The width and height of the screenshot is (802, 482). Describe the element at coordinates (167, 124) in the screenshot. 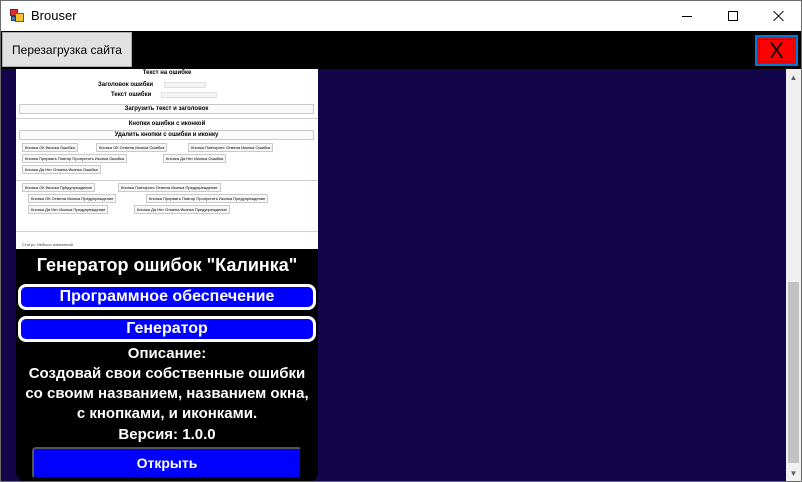

I see `preview-section-title: Кнопки ошибки с иконкой` at that location.